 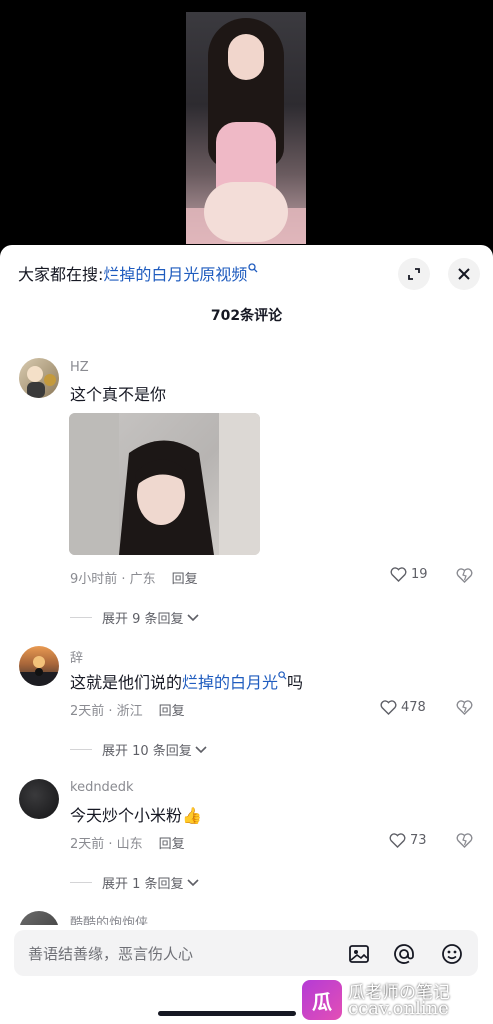 I want to click on video-frame, so click(x=246, y=128).